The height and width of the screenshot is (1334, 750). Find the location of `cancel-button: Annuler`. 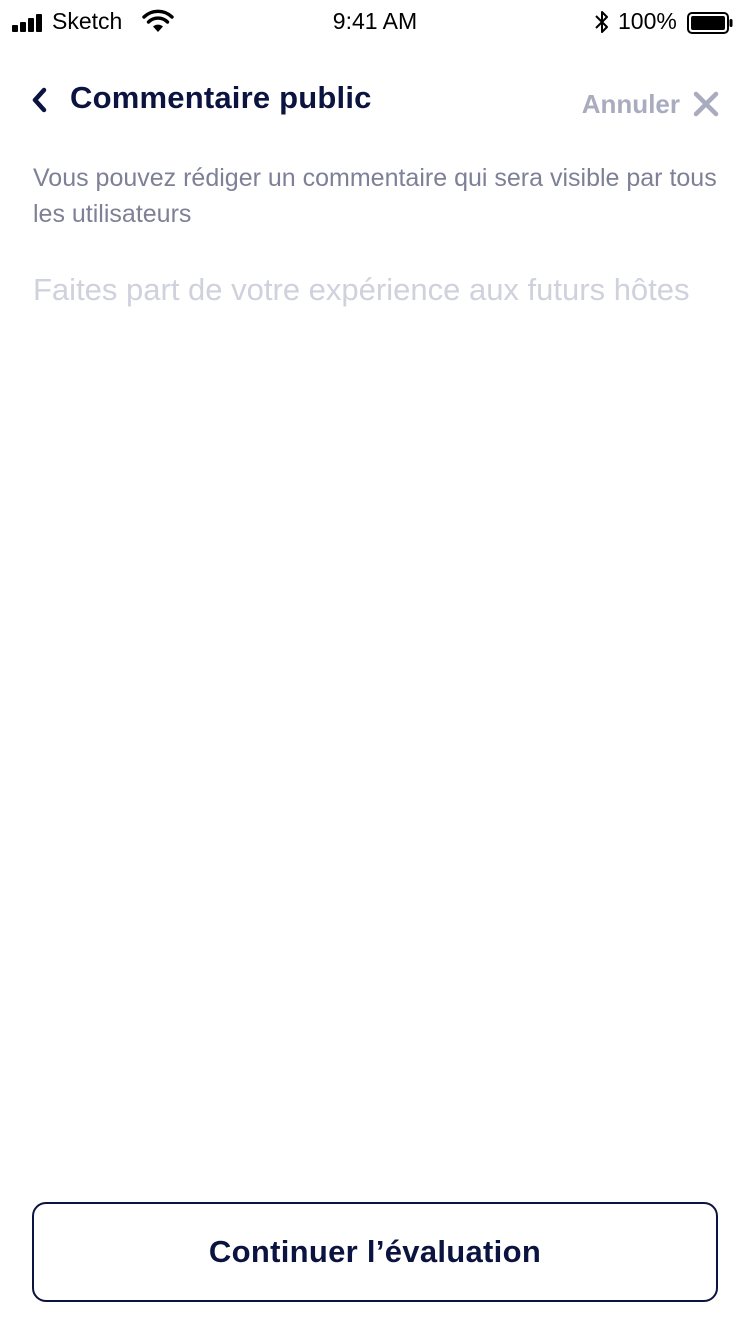

cancel-button: Annuler is located at coordinates (651, 104).